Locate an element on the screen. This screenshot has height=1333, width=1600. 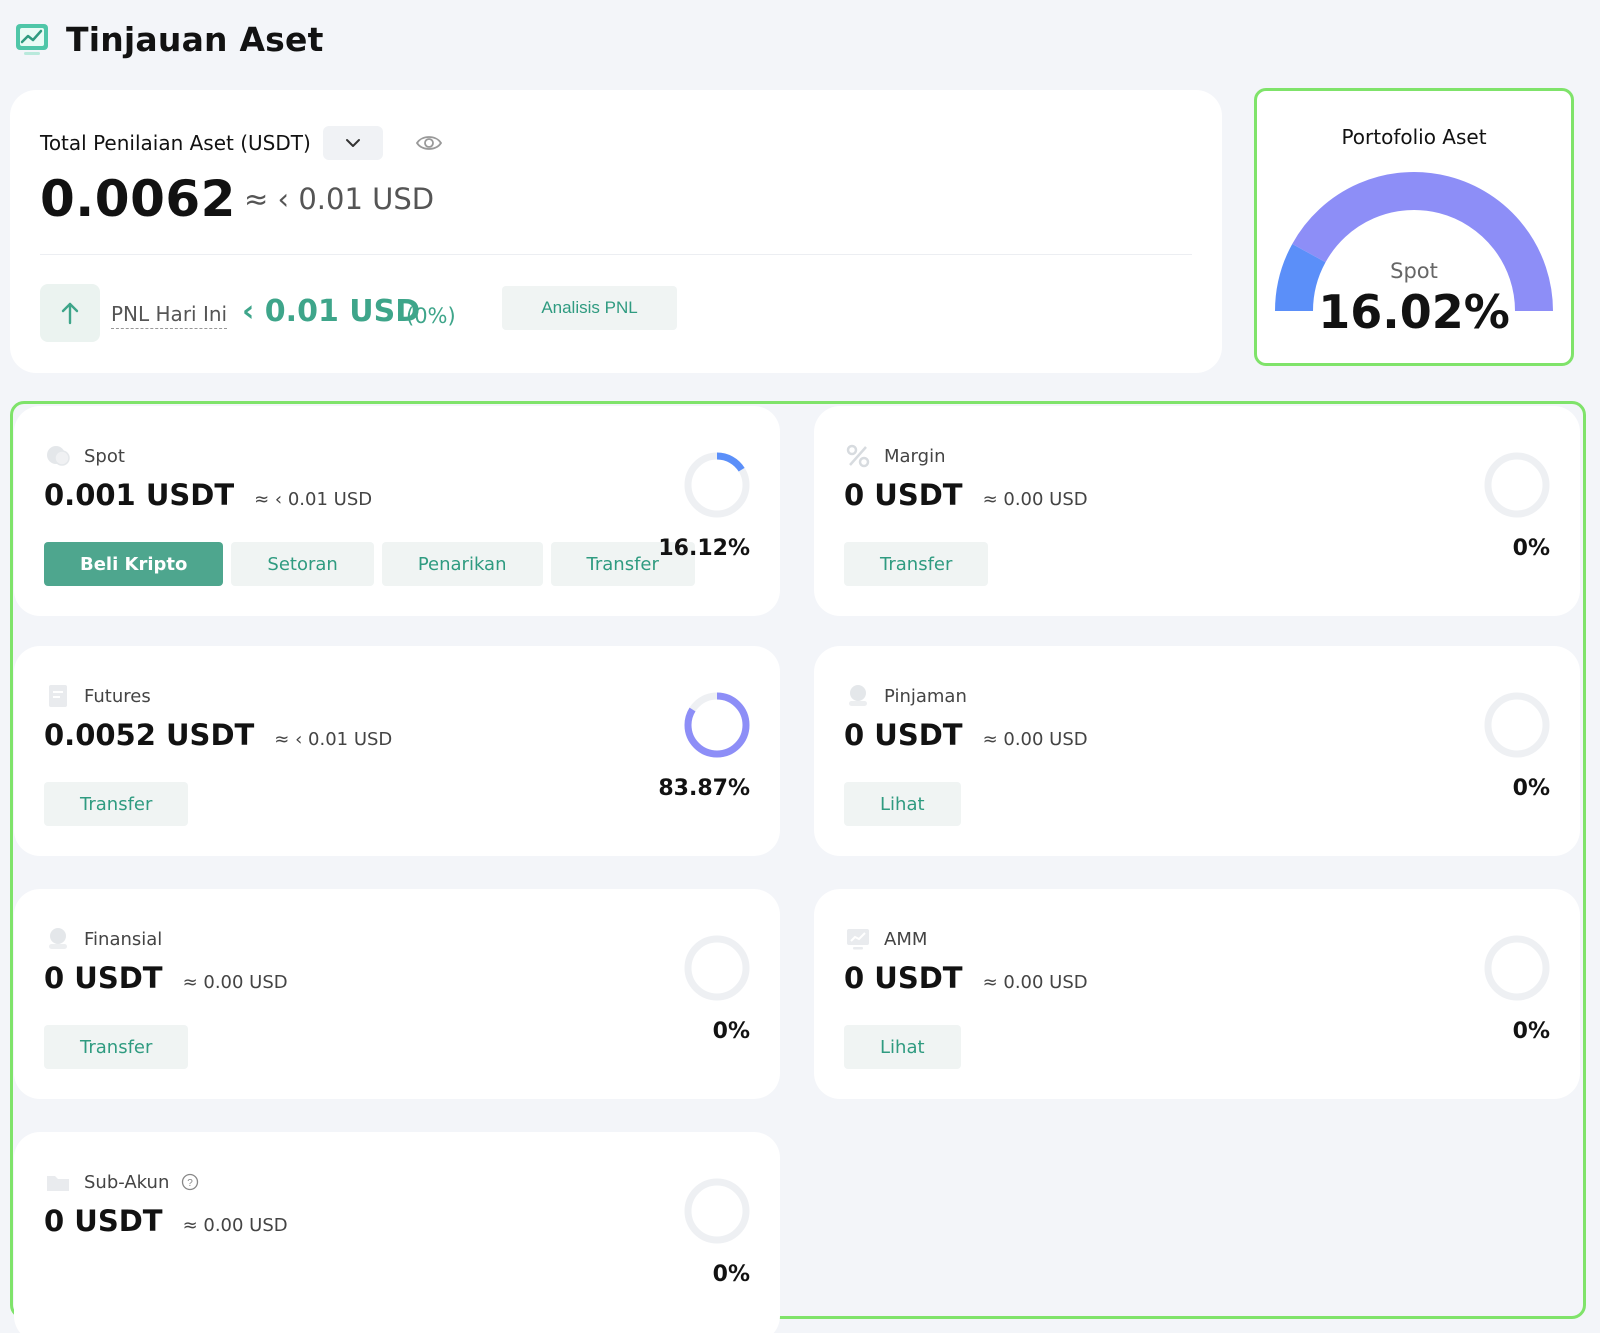
account-name: Margin is located at coordinates (915, 456).